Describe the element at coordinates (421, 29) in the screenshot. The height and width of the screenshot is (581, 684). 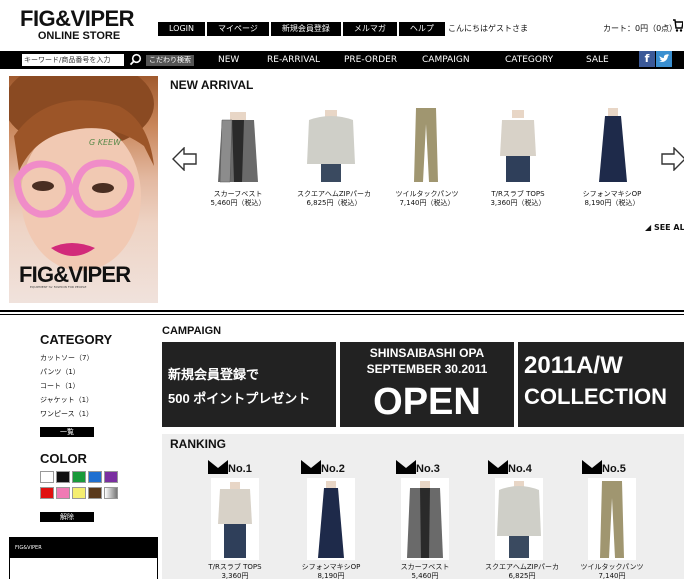
I see `help-button: ヘルプ` at that location.